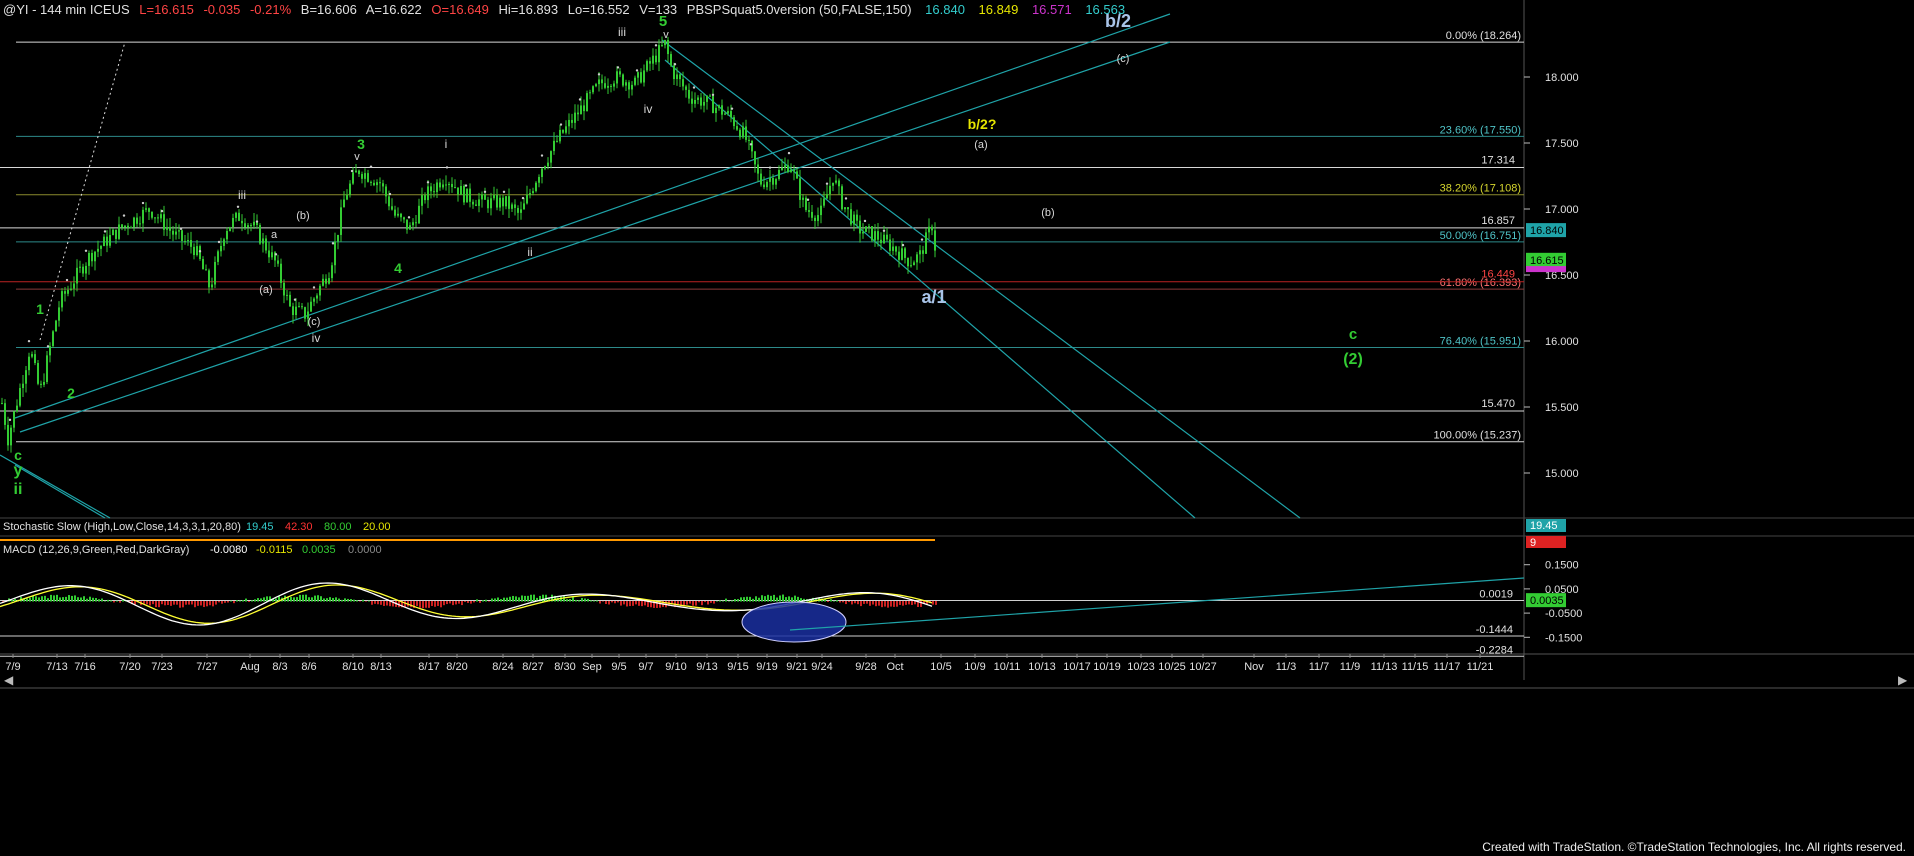 The image size is (1914, 856). Describe the element at coordinates (394, 9) in the screenshot. I see `ask-value: A=16.622` at that location.